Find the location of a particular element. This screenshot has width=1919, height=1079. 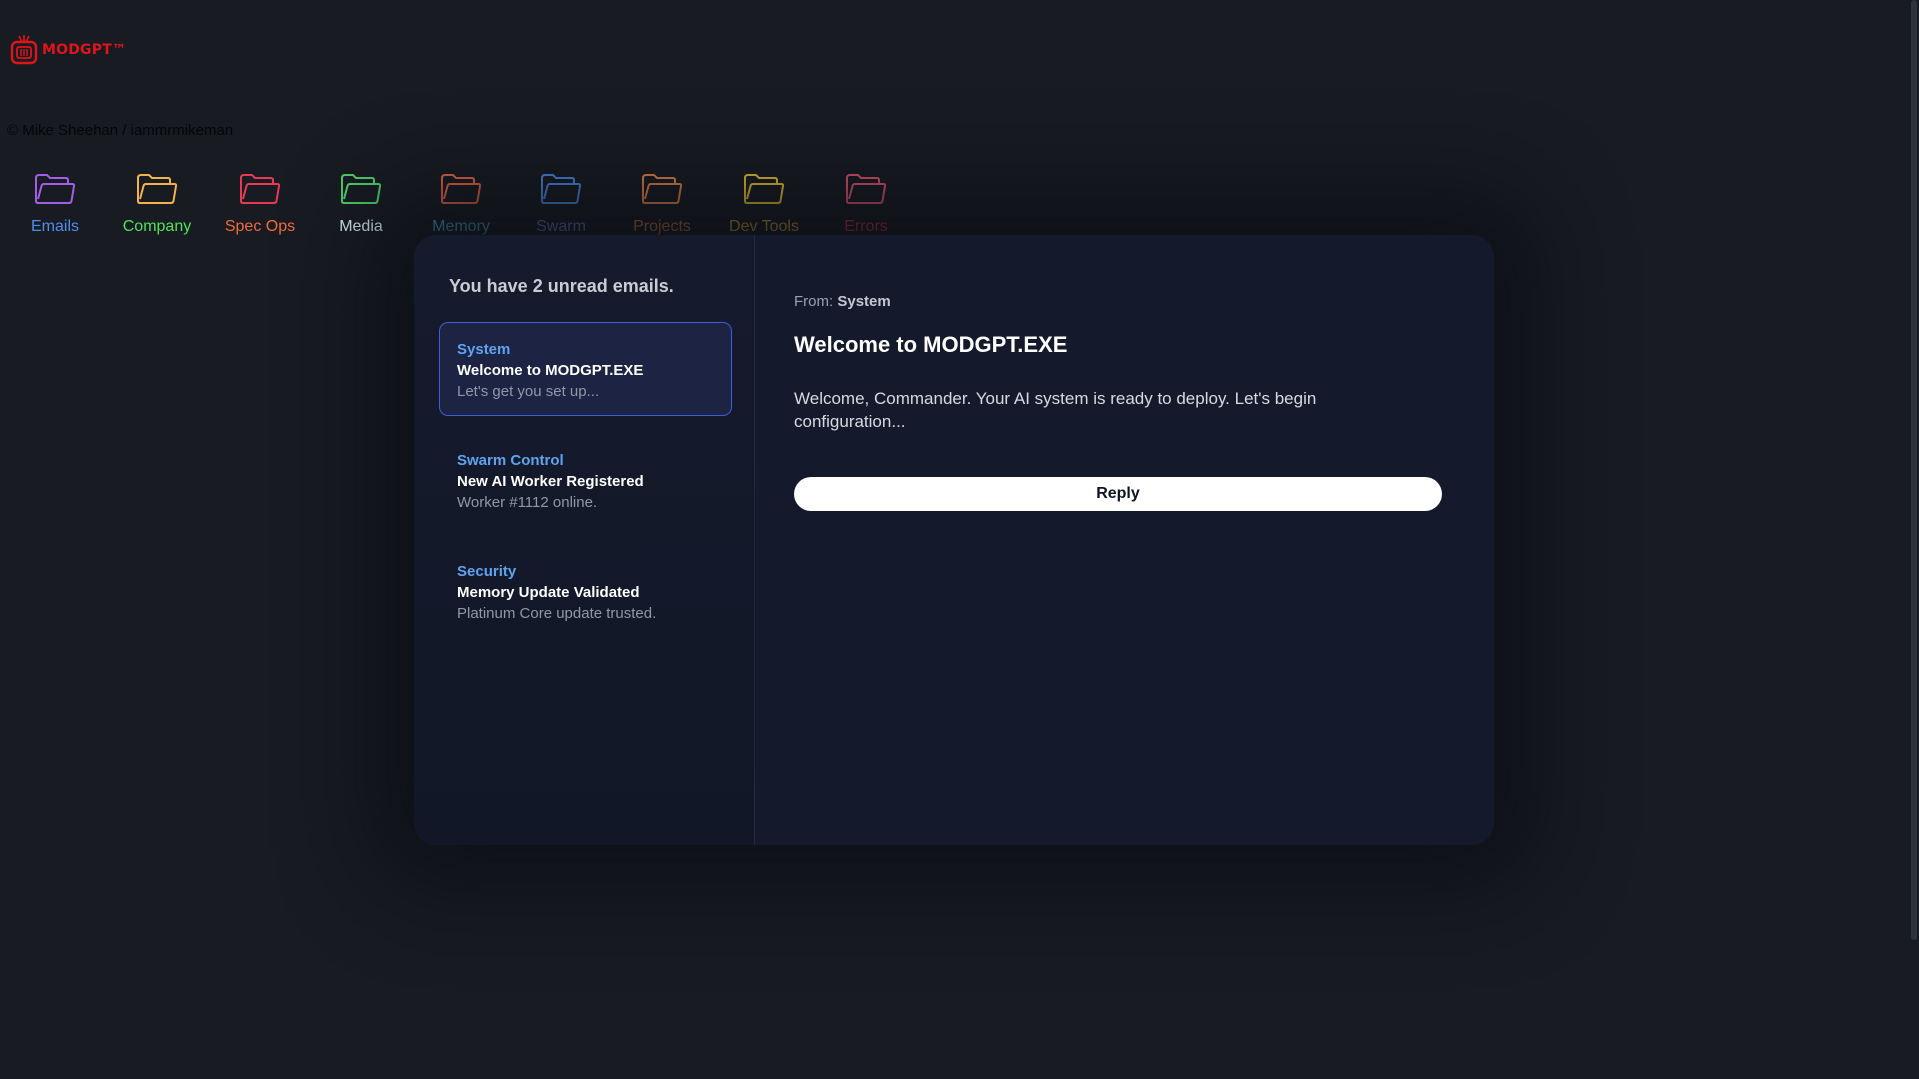

folder-memory: Memory is located at coordinates (461, 207).